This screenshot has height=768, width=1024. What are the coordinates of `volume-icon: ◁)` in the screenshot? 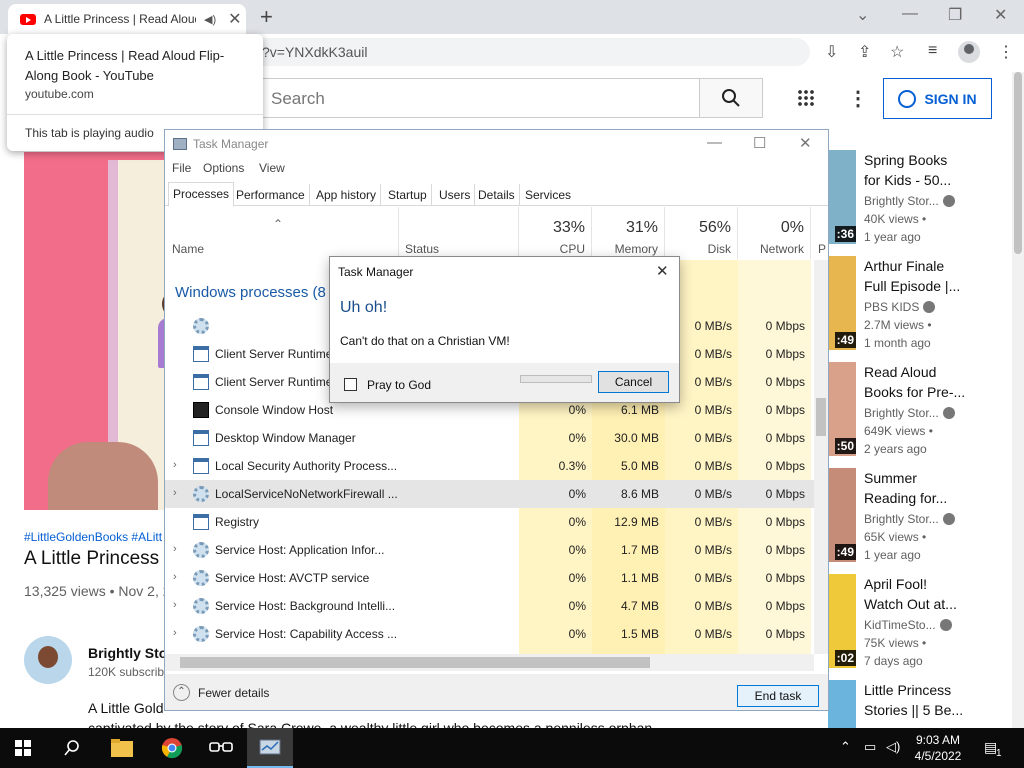 It's located at (893, 747).